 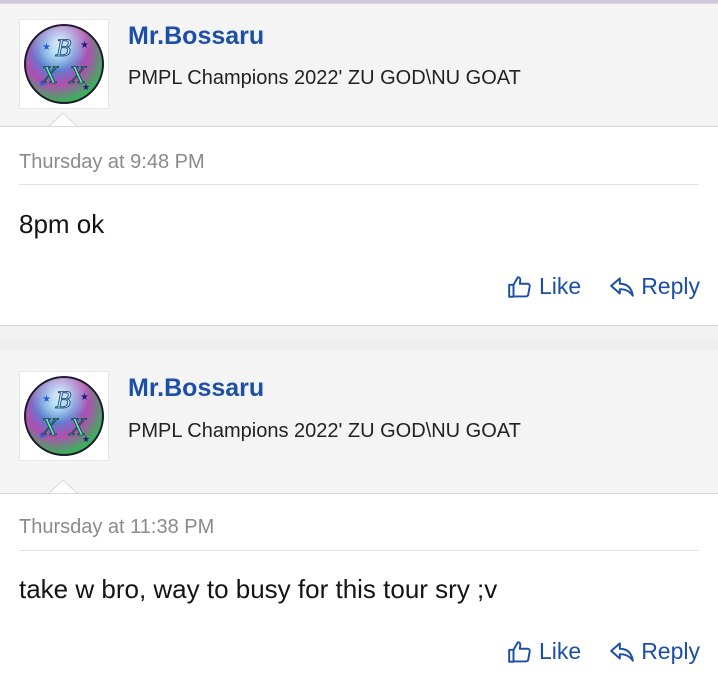 I want to click on post-separator, so click(x=359, y=344).